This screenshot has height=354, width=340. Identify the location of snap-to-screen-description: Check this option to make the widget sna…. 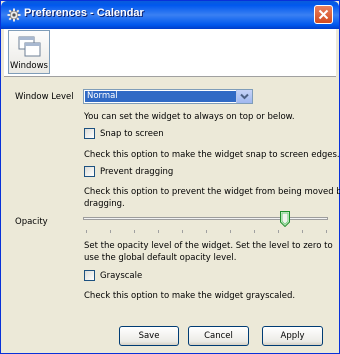
(212, 155).